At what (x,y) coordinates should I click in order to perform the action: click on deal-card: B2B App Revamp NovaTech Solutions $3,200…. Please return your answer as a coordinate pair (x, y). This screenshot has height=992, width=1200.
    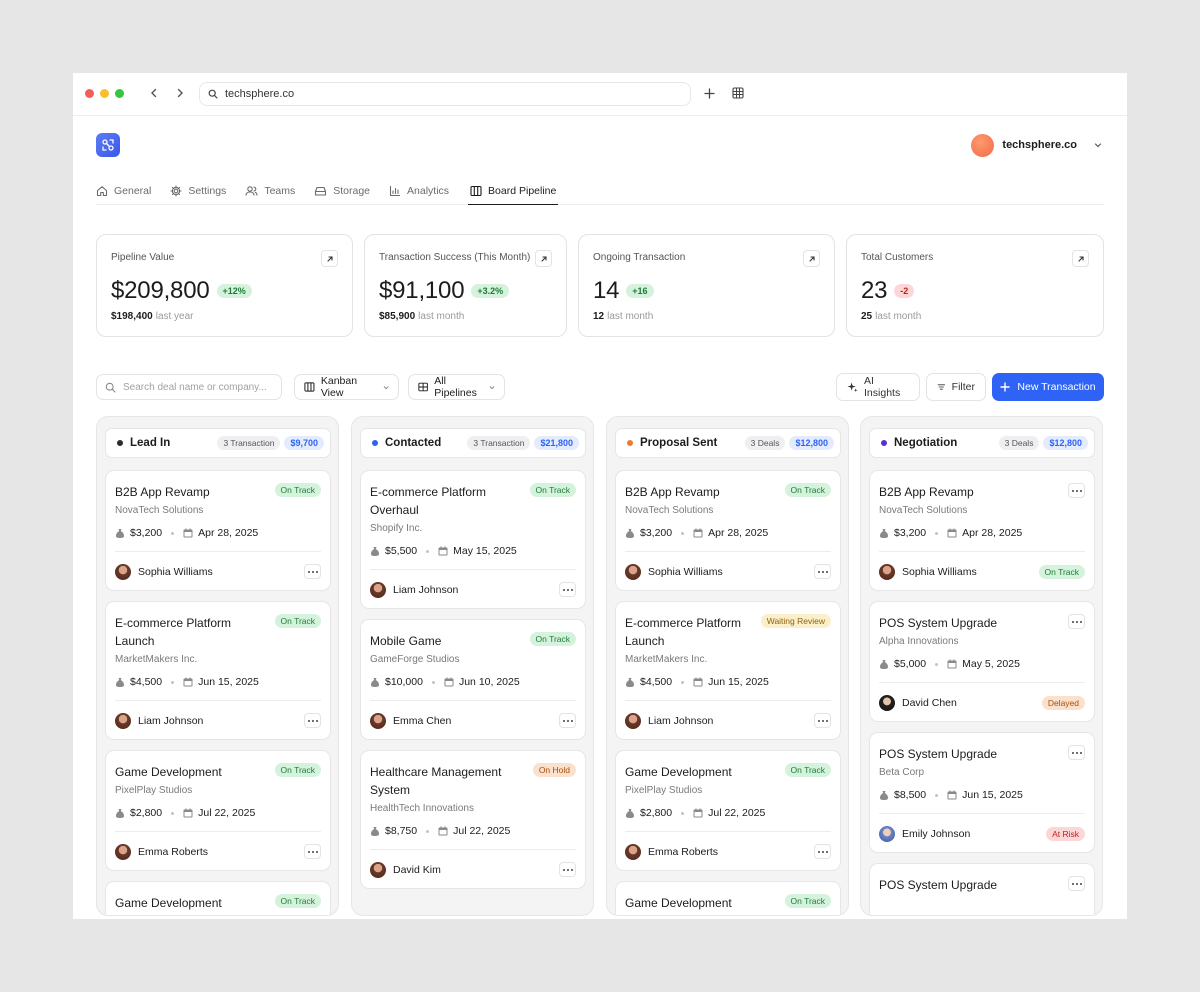
    Looking at the image, I should click on (982, 530).